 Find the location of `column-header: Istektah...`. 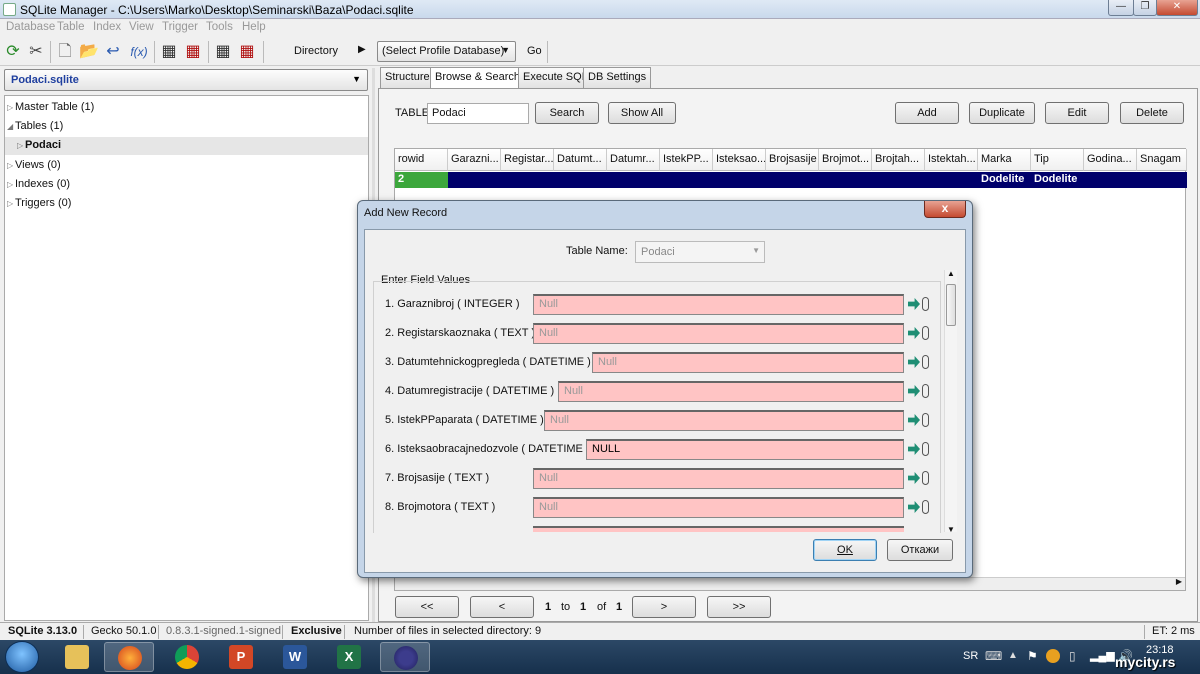

column-header: Istektah... is located at coordinates (951, 160).